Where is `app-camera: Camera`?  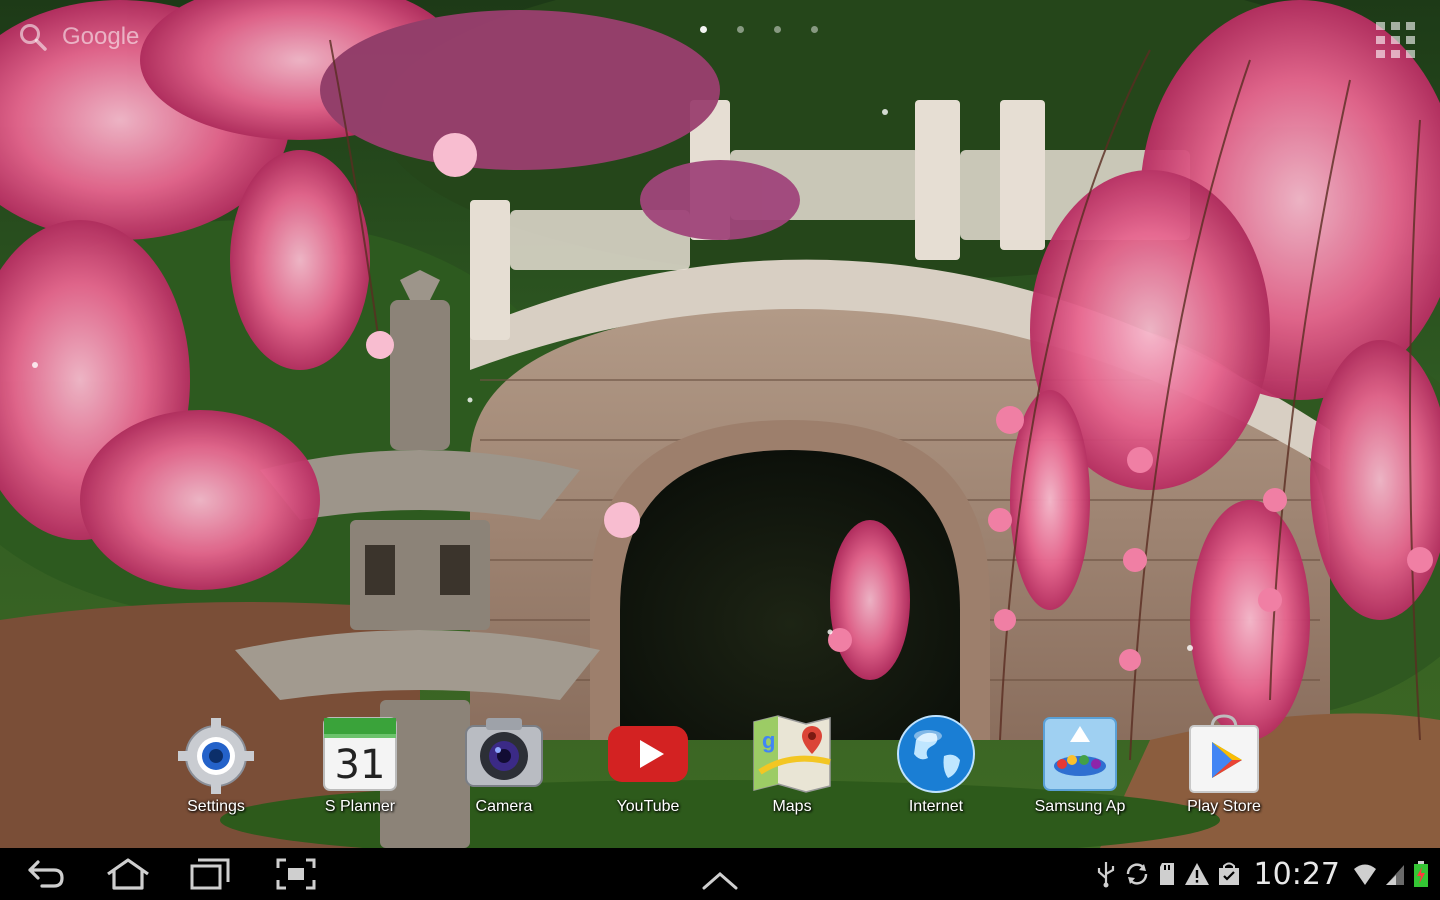 app-camera: Camera is located at coordinates (504, 767).